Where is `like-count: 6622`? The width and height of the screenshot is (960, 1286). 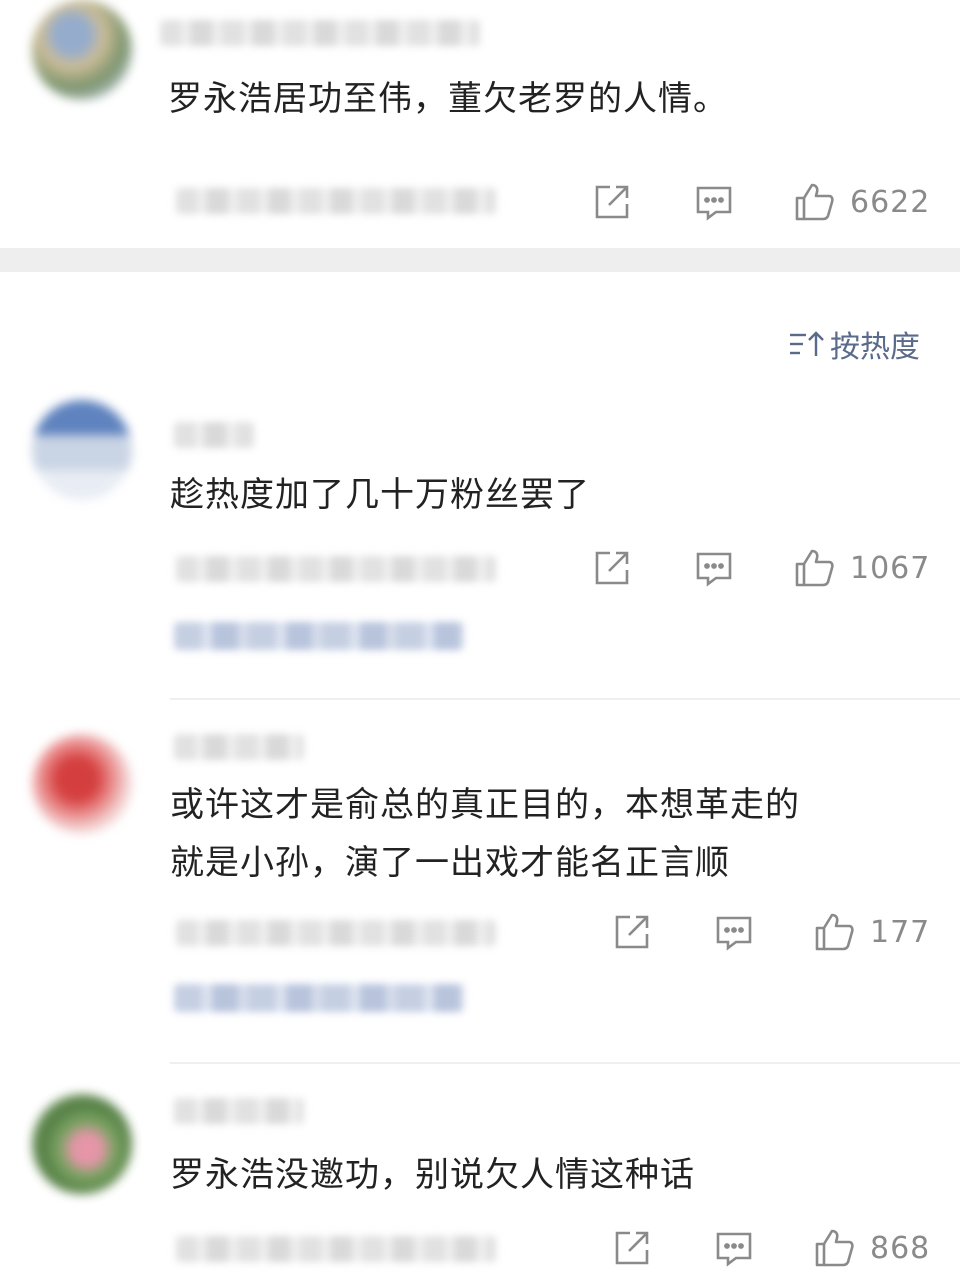
like-count: 6622 is located at coordinates (890, 202).